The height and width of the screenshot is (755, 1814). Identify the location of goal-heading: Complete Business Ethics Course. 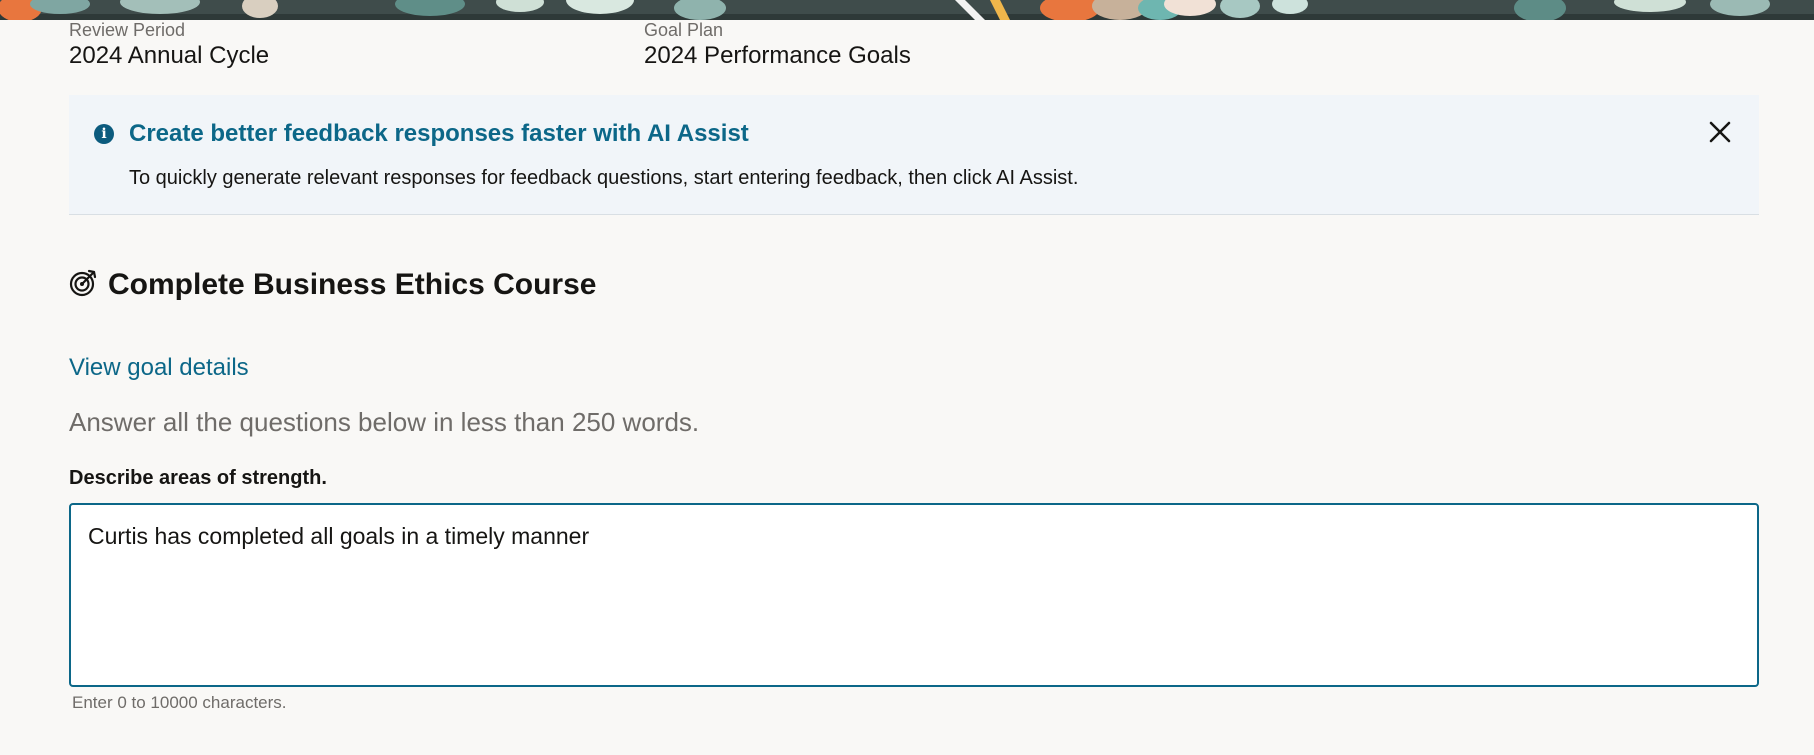
(332, 285).